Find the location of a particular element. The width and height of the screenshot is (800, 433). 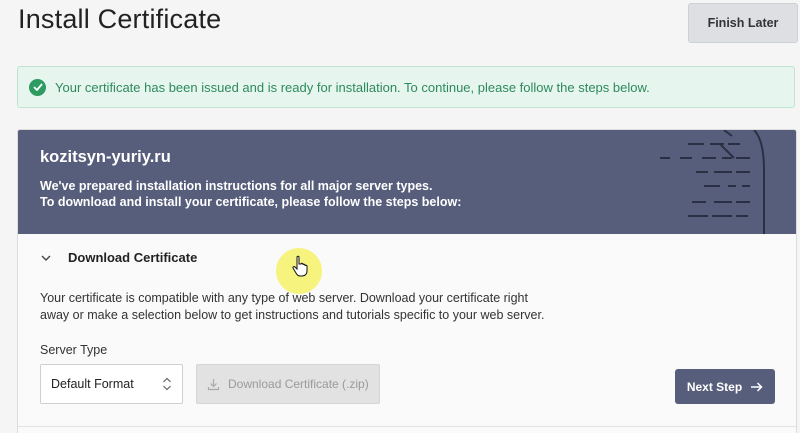

card-divider is located at coordinates (407, 426).